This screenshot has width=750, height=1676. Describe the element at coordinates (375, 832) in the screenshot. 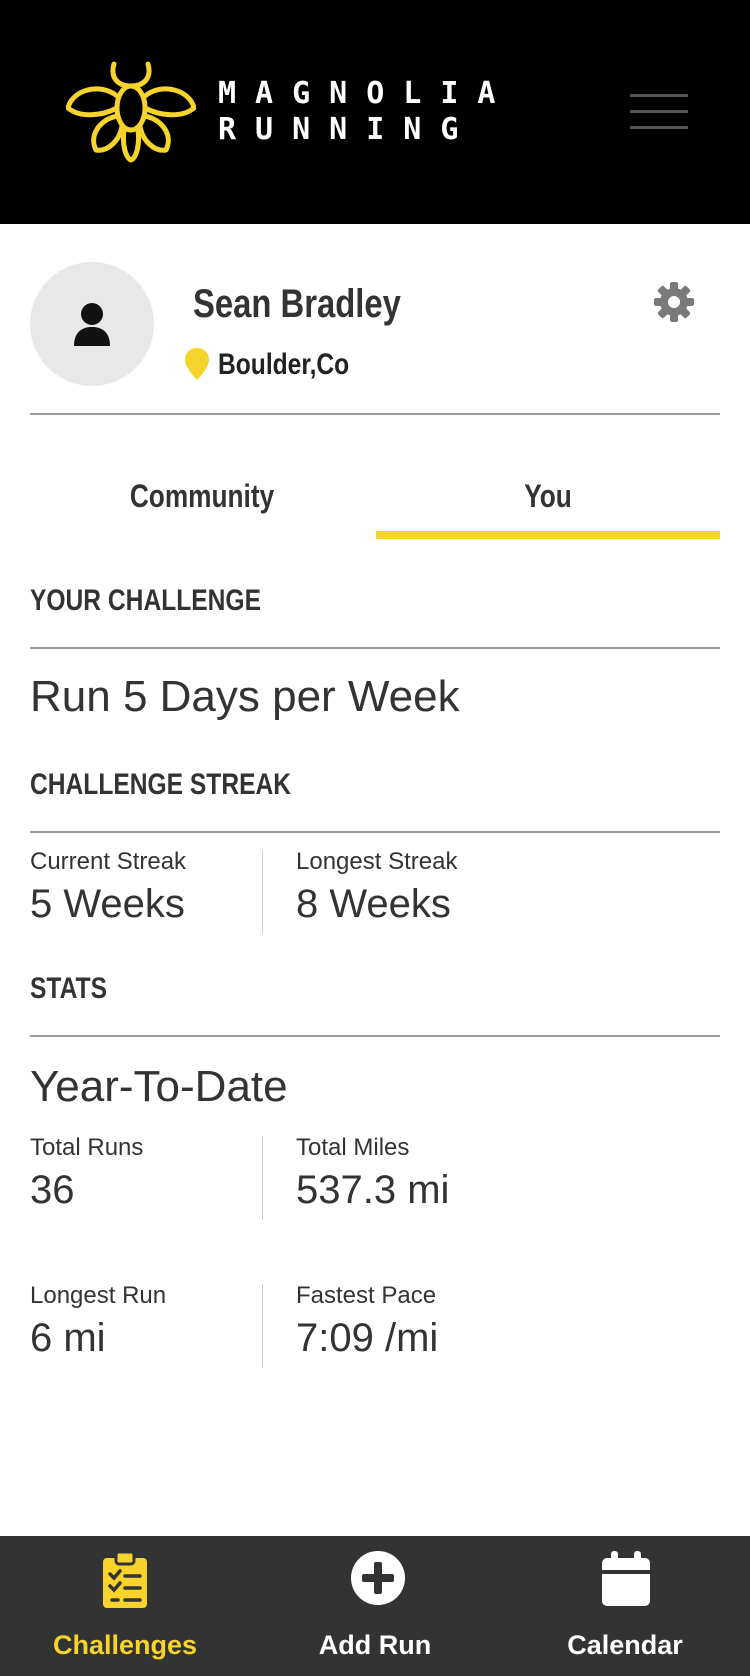

I see `streak-divider` at that location.